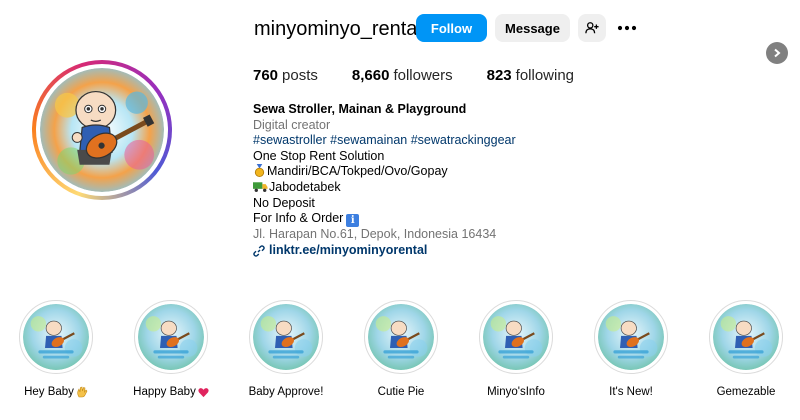  I want to click on bio-line-3-row: Jabodetabek, so click(384, 188).